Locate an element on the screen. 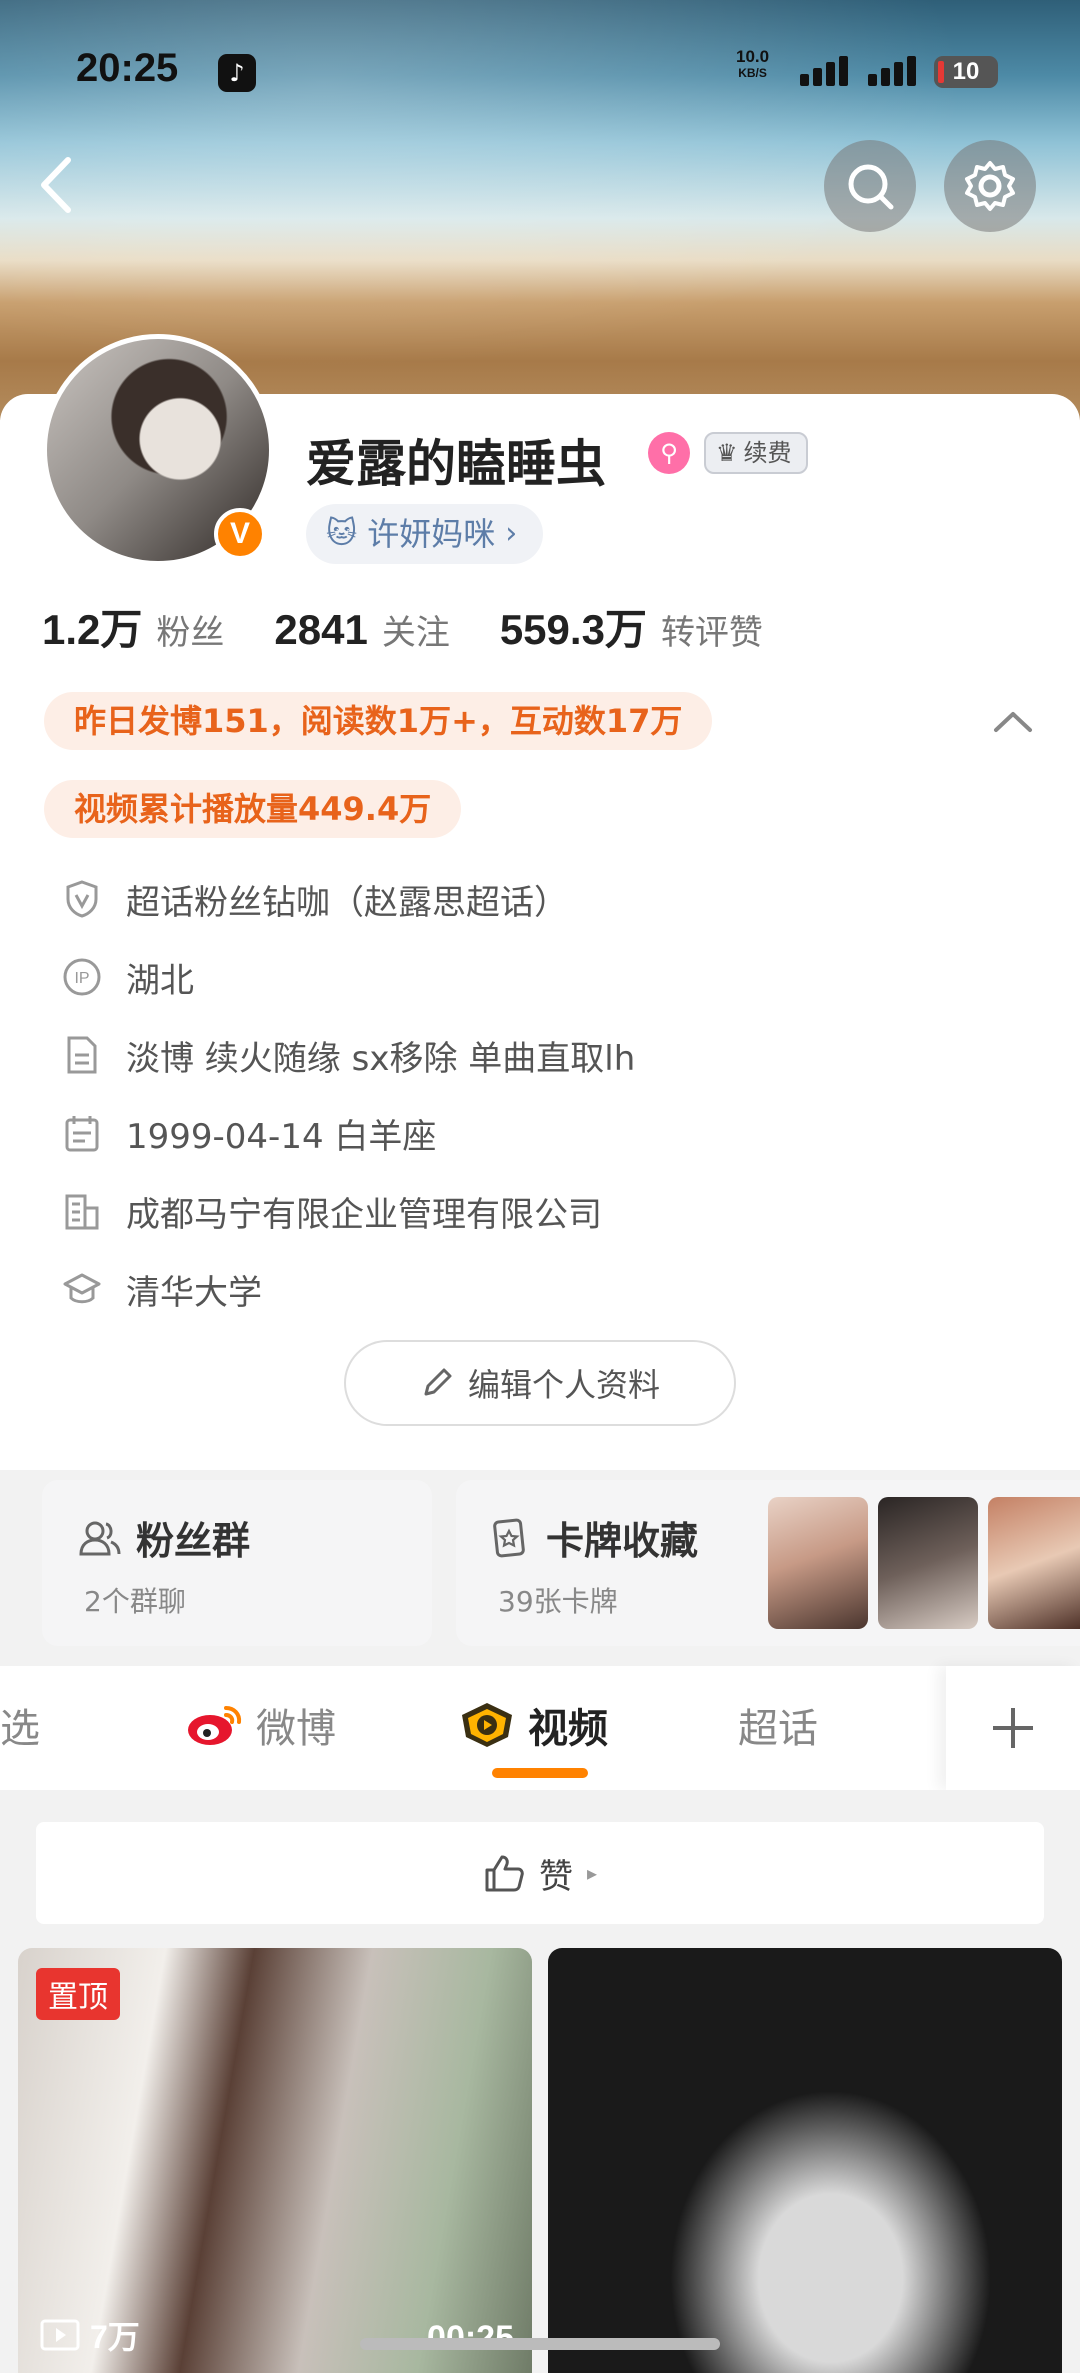  followers-label: 粉丝 is located at coordinates (190, 629).